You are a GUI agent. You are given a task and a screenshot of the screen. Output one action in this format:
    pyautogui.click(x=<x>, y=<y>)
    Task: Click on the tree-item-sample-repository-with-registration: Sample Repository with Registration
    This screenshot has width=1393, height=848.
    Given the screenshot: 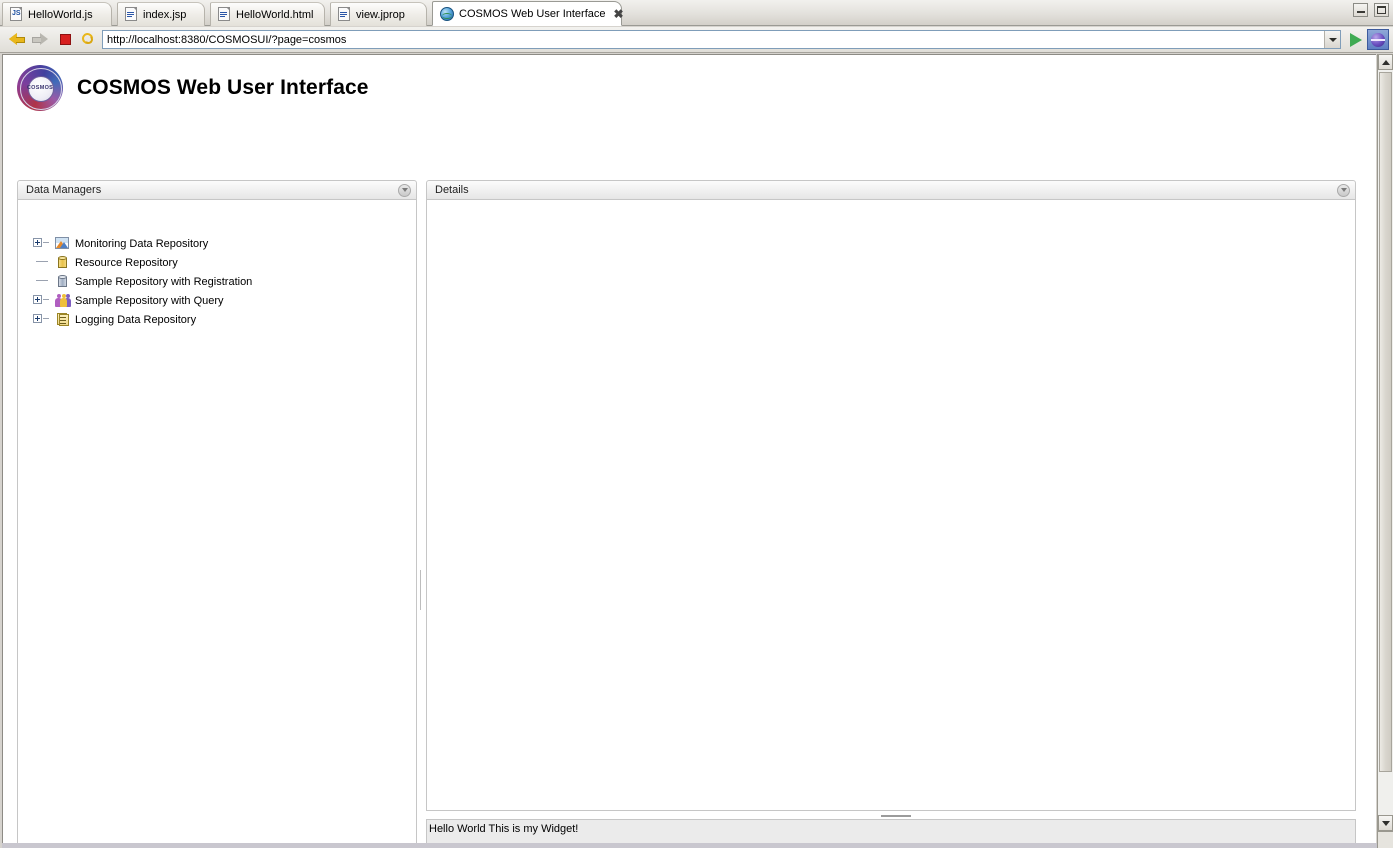 What is the action you would take?
    pyautogui.click(x=224, y=281)
    